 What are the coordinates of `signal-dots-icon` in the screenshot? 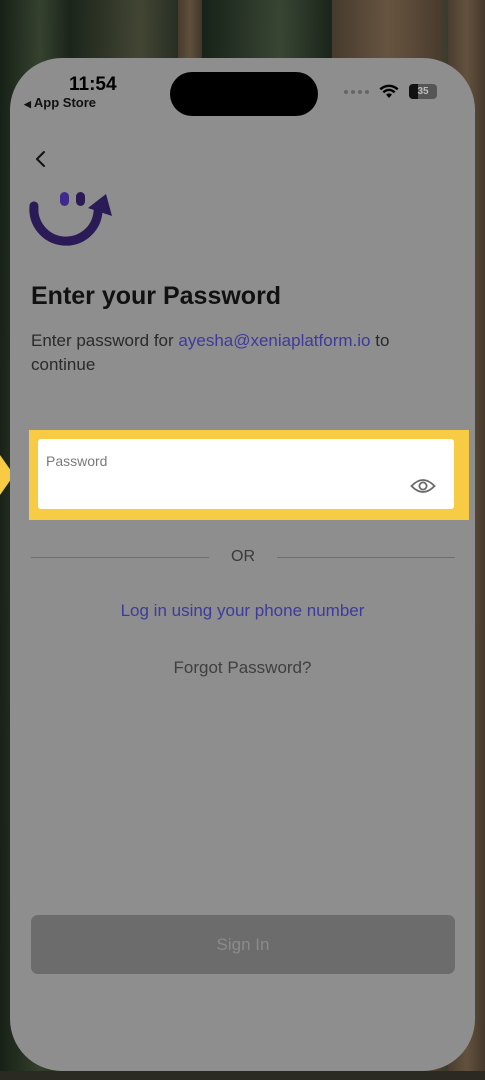 It's located at (356, 91).